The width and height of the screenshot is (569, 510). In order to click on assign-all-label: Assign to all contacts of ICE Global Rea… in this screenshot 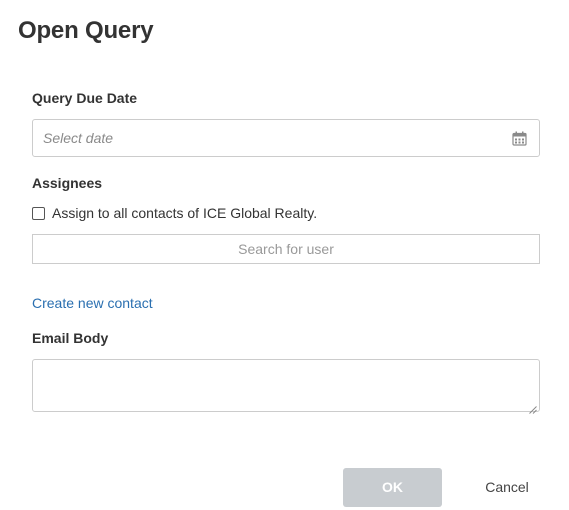, I will do `click(184, 213)`.